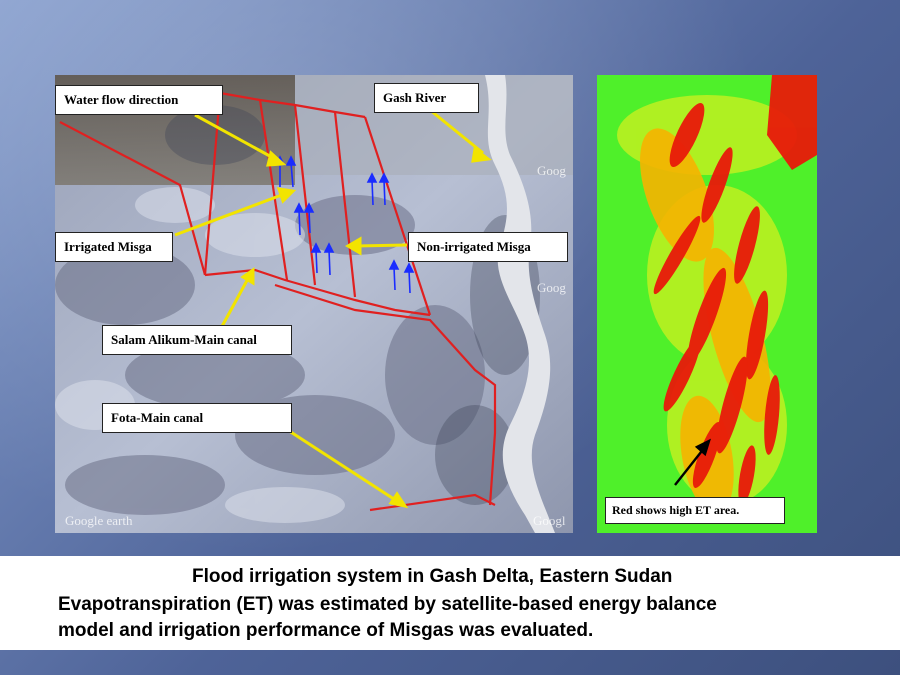  What do you see at coordinates (551, 170) in the screenshot?
I see `google-watermark-mid1: Goog` at bounding box center [551, 170].